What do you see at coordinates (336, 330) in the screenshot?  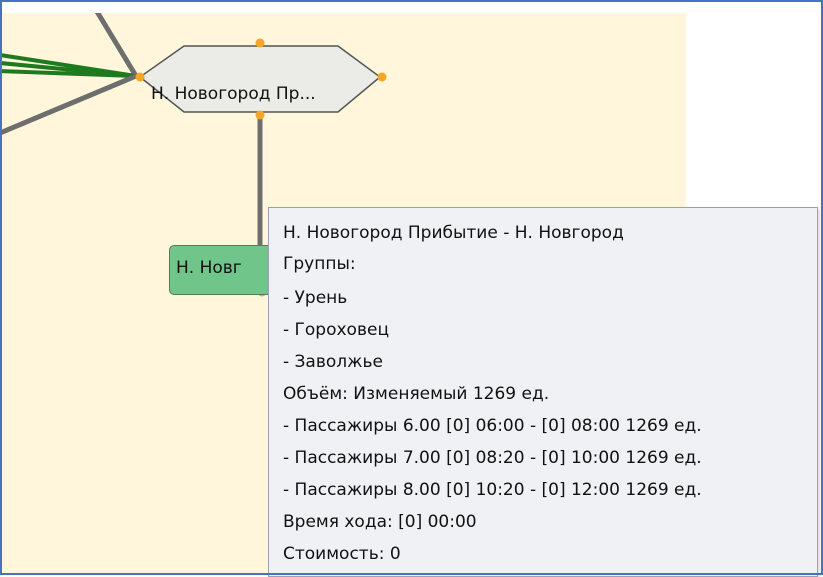 I see `tooltip-group-item: - Гороховец` at bounding box center [336, 330].